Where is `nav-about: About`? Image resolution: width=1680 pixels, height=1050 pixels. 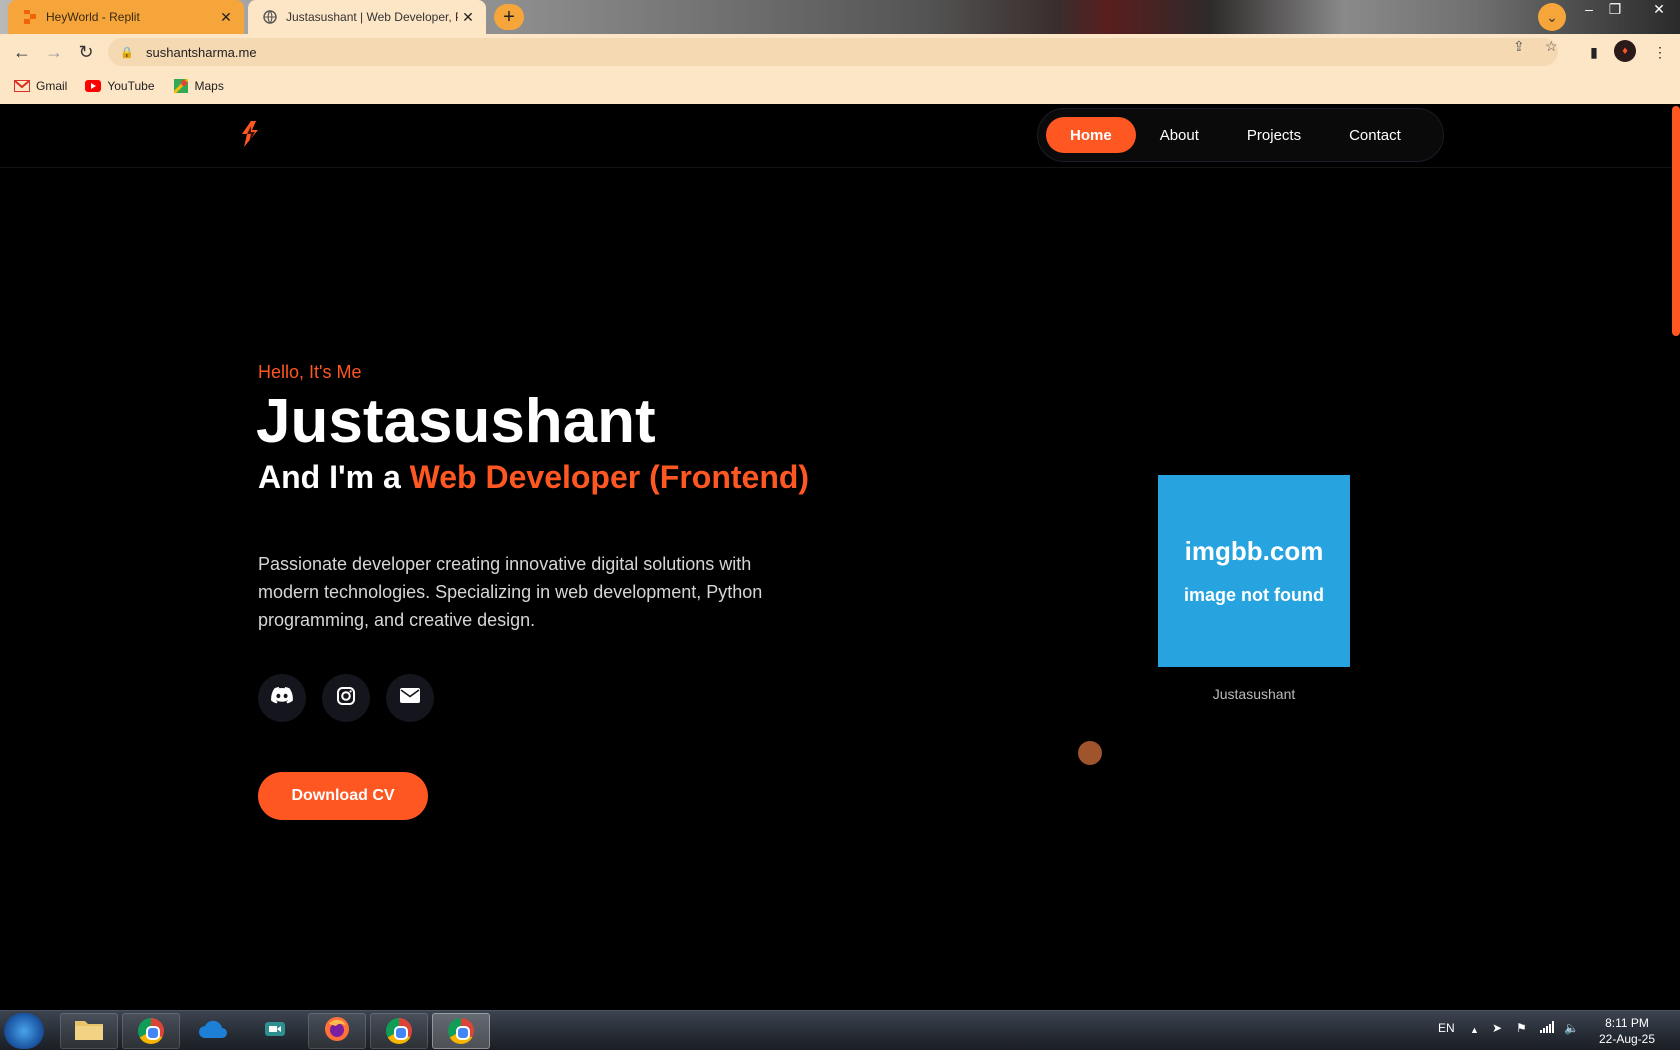
nav-about: About is located at coordinates (1179, 135).